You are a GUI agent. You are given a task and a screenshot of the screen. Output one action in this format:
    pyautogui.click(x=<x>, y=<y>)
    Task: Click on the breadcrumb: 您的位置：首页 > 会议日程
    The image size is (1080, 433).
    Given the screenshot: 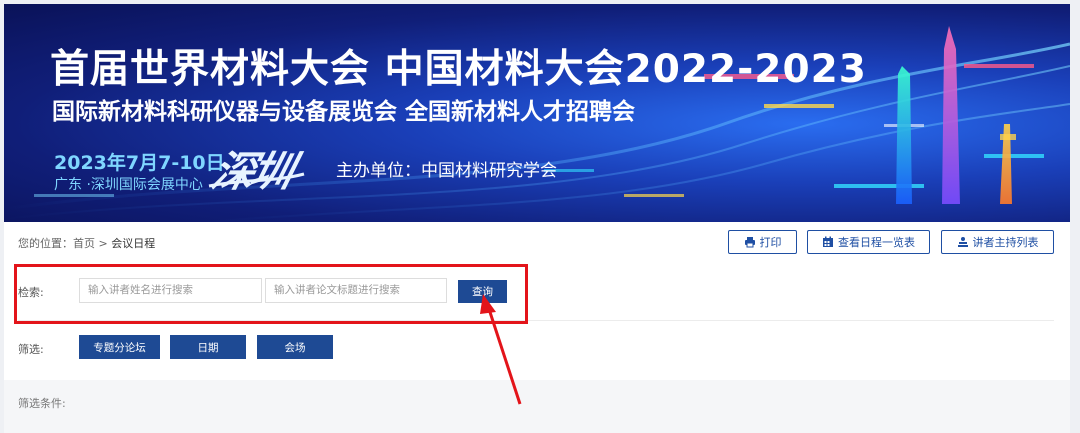 What is the action you would take?
    pyautogui.click(x=86, y=243)
    